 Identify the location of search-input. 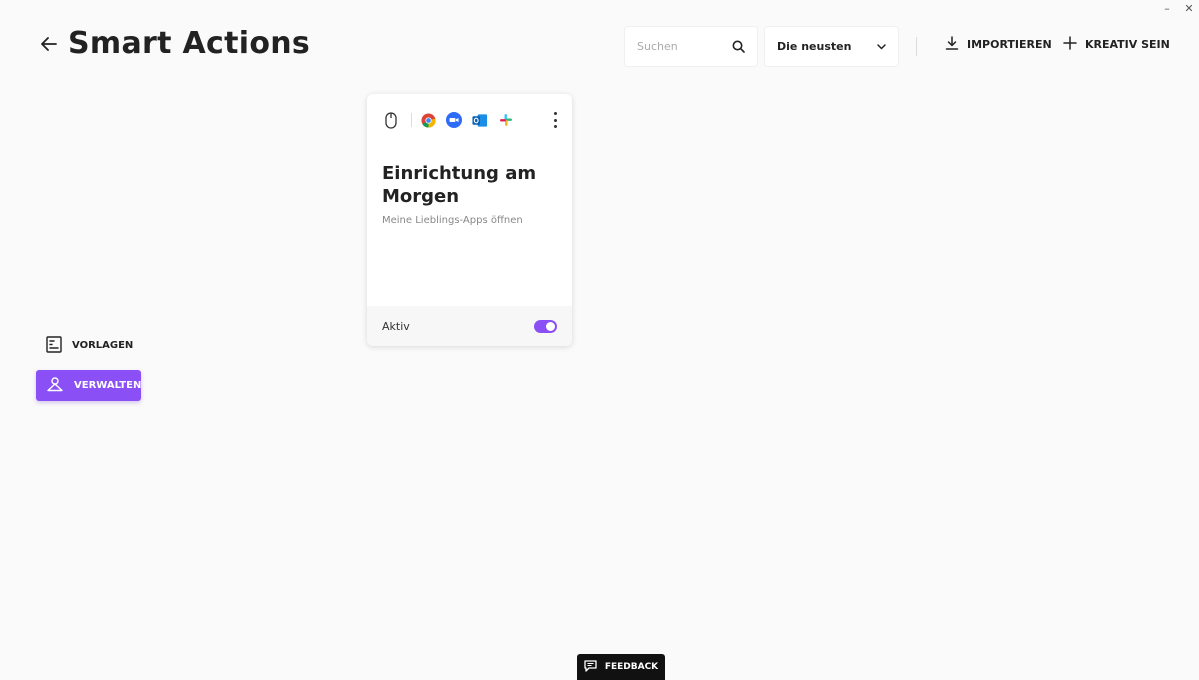
(683, 46).